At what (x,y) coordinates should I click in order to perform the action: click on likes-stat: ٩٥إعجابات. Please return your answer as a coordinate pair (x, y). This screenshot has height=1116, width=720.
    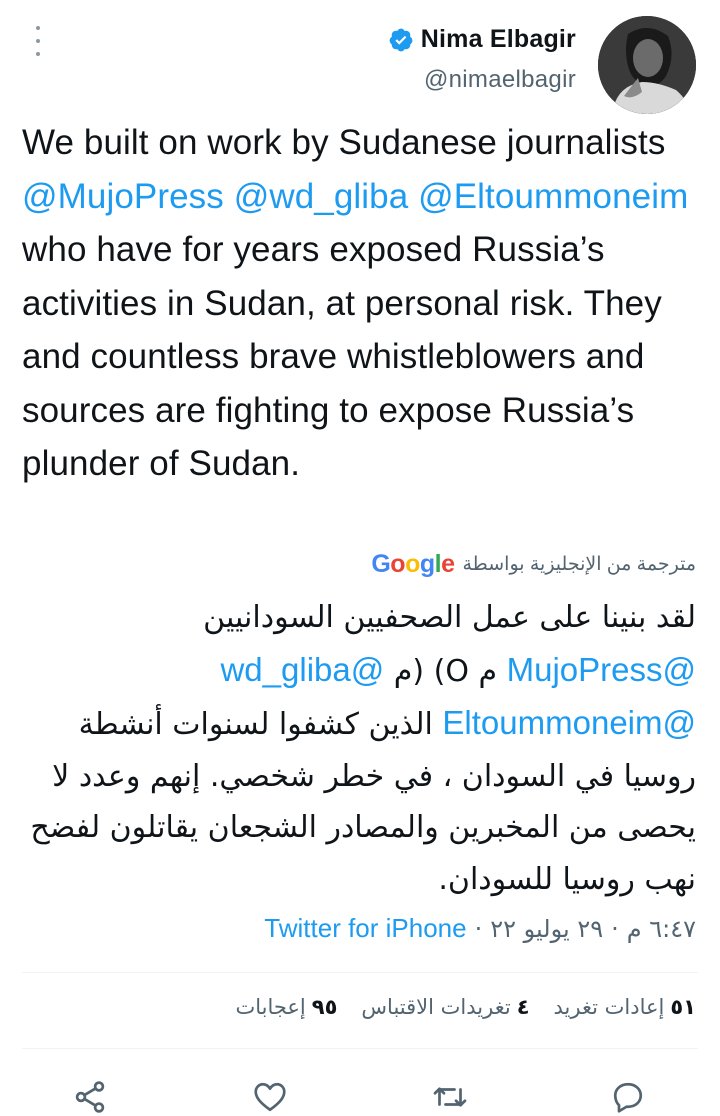
    Looking at the image, I should click on (286, 1007).